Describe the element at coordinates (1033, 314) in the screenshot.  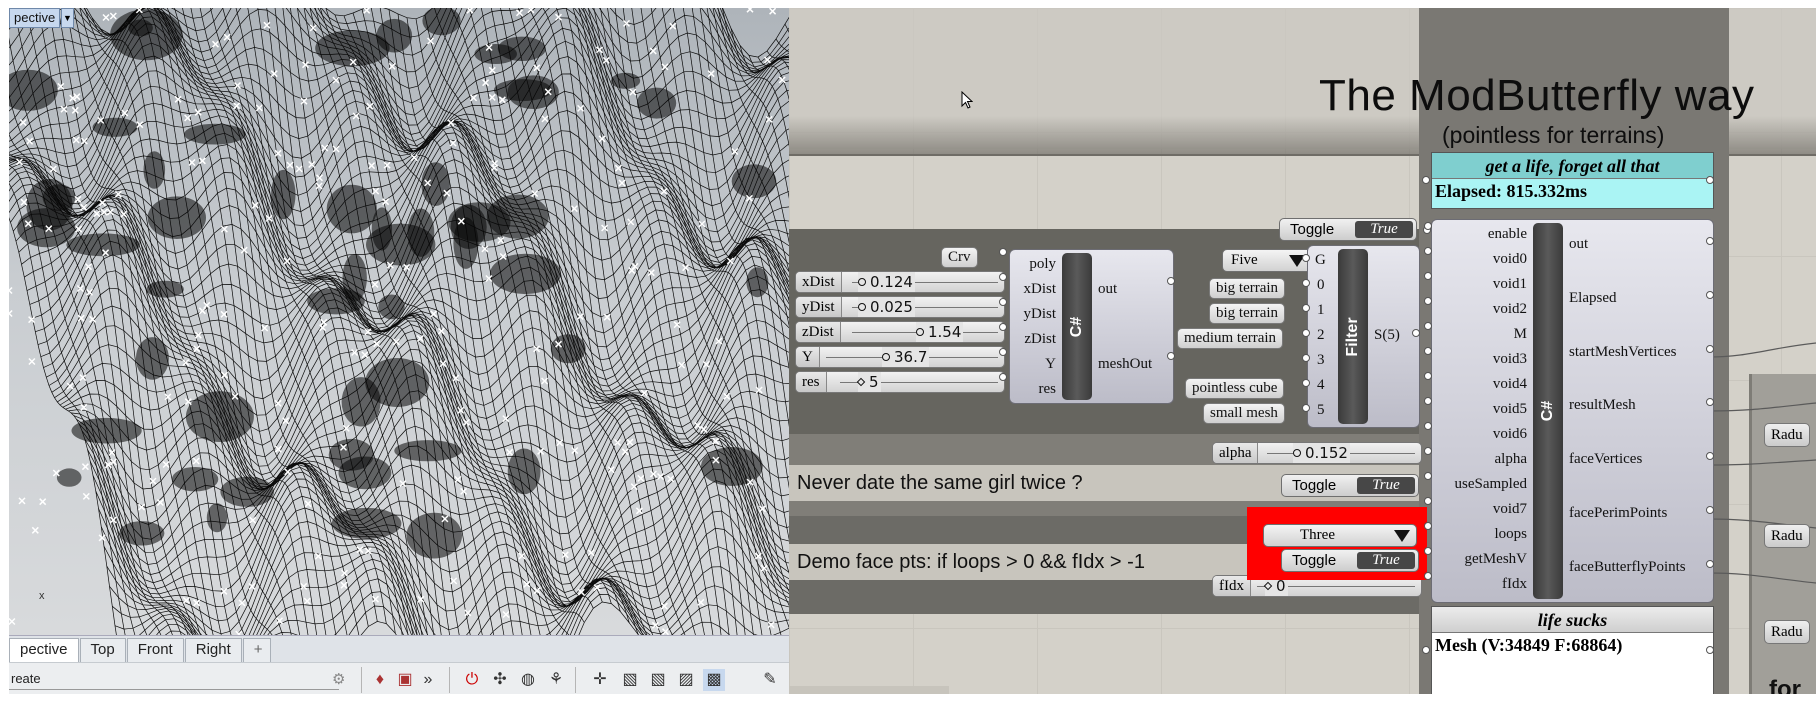
I see `input-ydist: yDist` at that location.